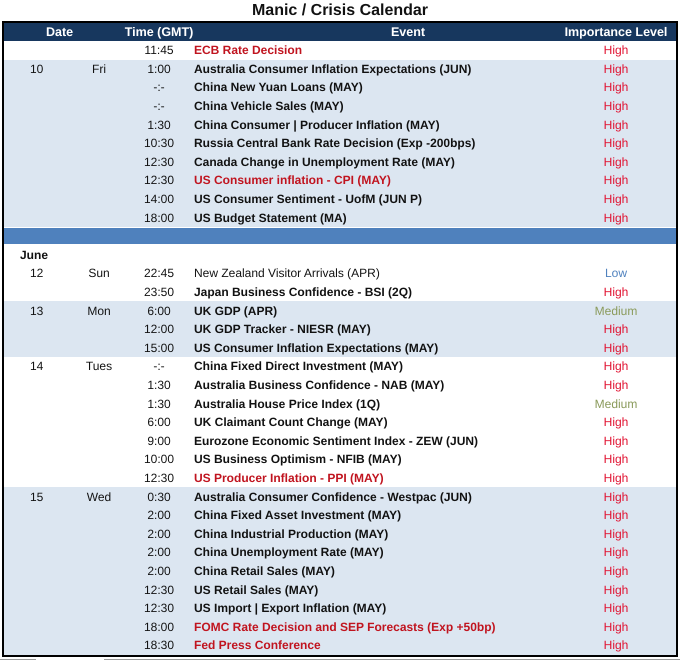 This screenshot has width=680, height=660. Describe the element at coordinates (159, 199) in the screenshot. I see `time-cell: 14:00` at that location.